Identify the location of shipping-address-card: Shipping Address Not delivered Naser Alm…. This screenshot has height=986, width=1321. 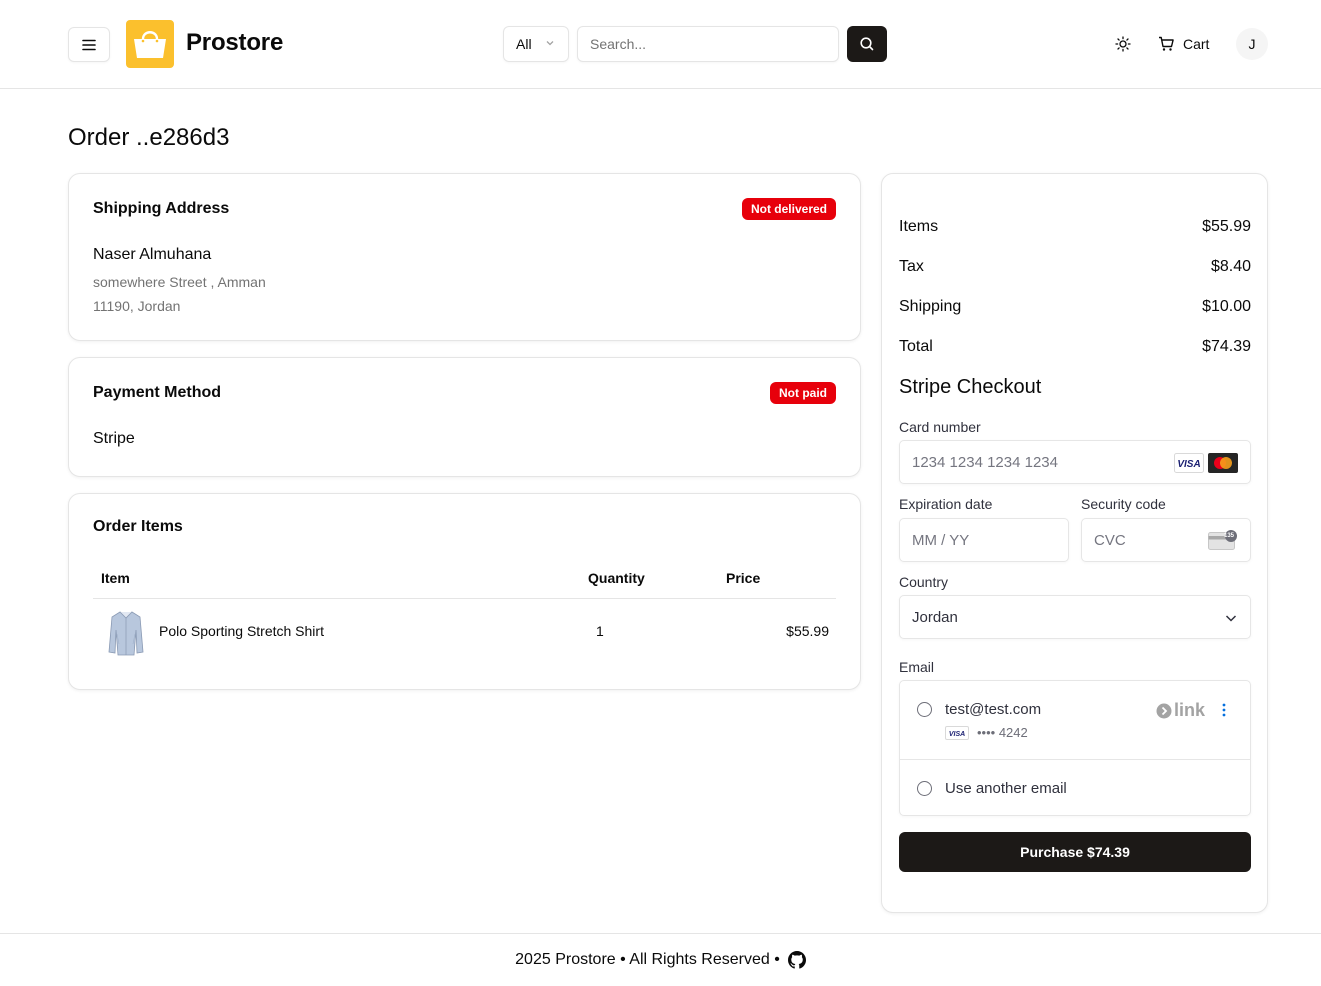
(464, 257).